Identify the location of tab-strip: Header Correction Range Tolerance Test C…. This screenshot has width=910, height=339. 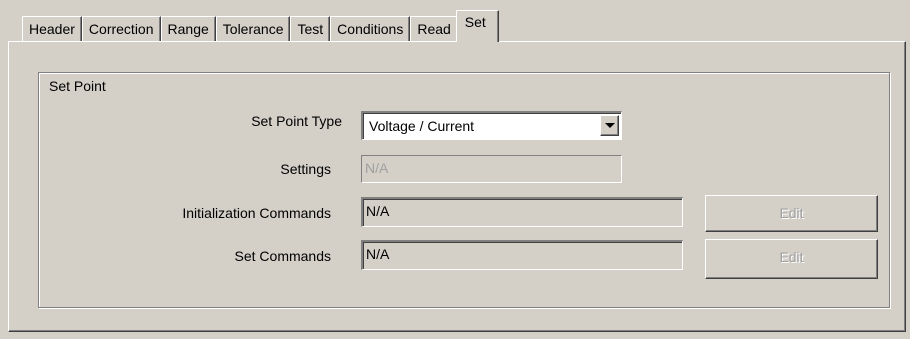
(260, 26).